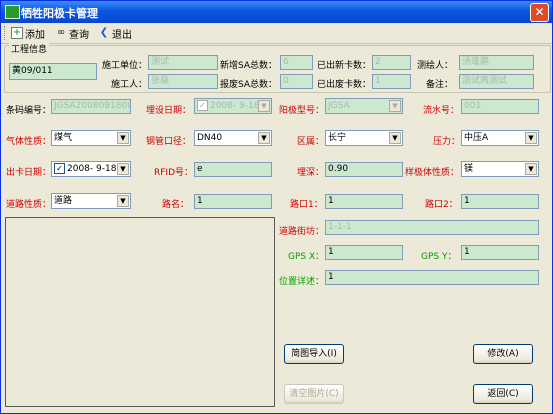 Image resolution: width=553 pixels, height=414 pixels. What do you see at coordinates (174, 173) in the screenshot?
I see `rfid-label: RFID号：` at bounding box center [174, 173].